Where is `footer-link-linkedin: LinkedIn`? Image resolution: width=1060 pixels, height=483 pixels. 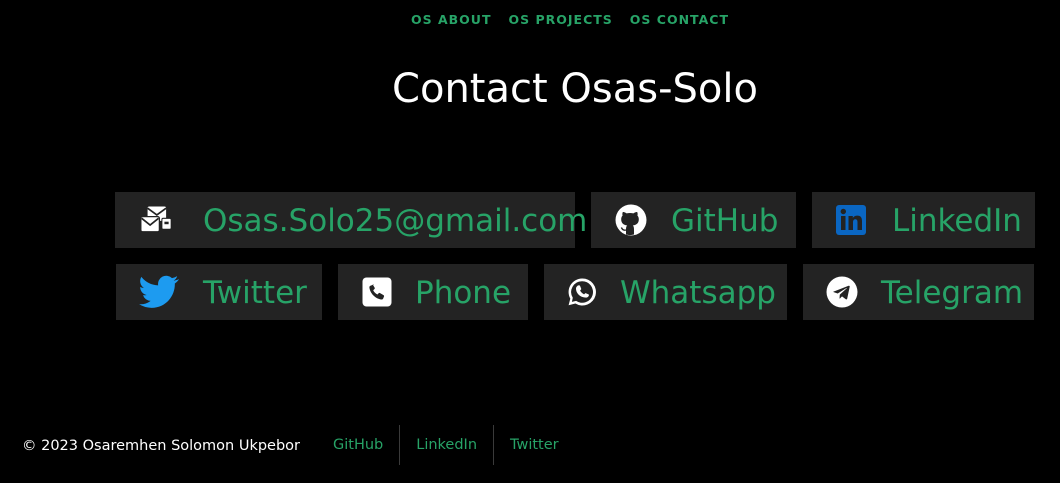 footer-link-linkedin: LinkedIn is located at coordinates (447, 445).